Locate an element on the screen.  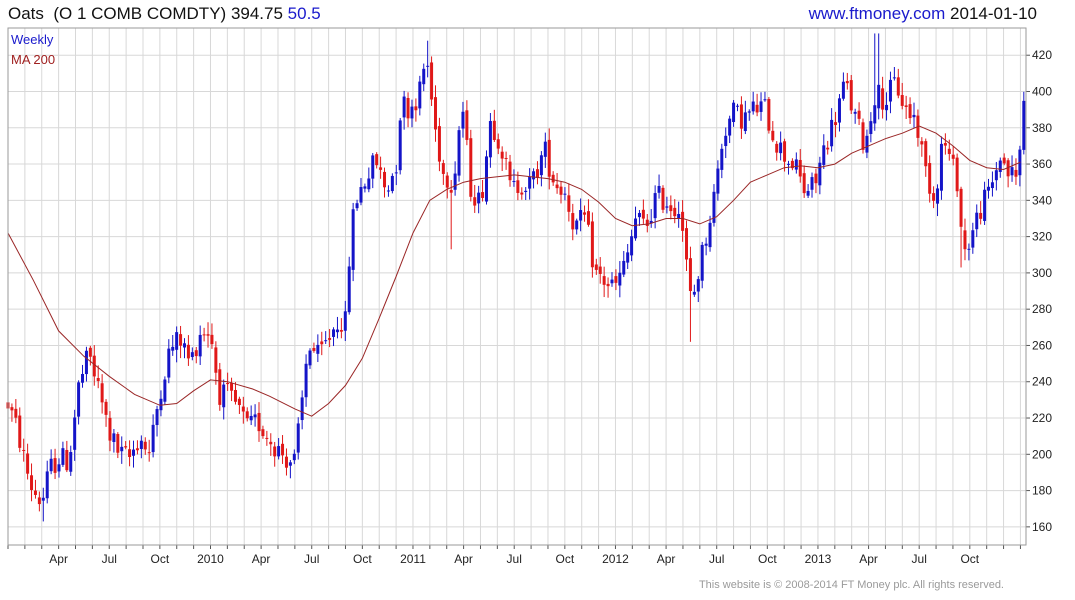
y-tick-label: 260 is located at coordinates (1042, 345).